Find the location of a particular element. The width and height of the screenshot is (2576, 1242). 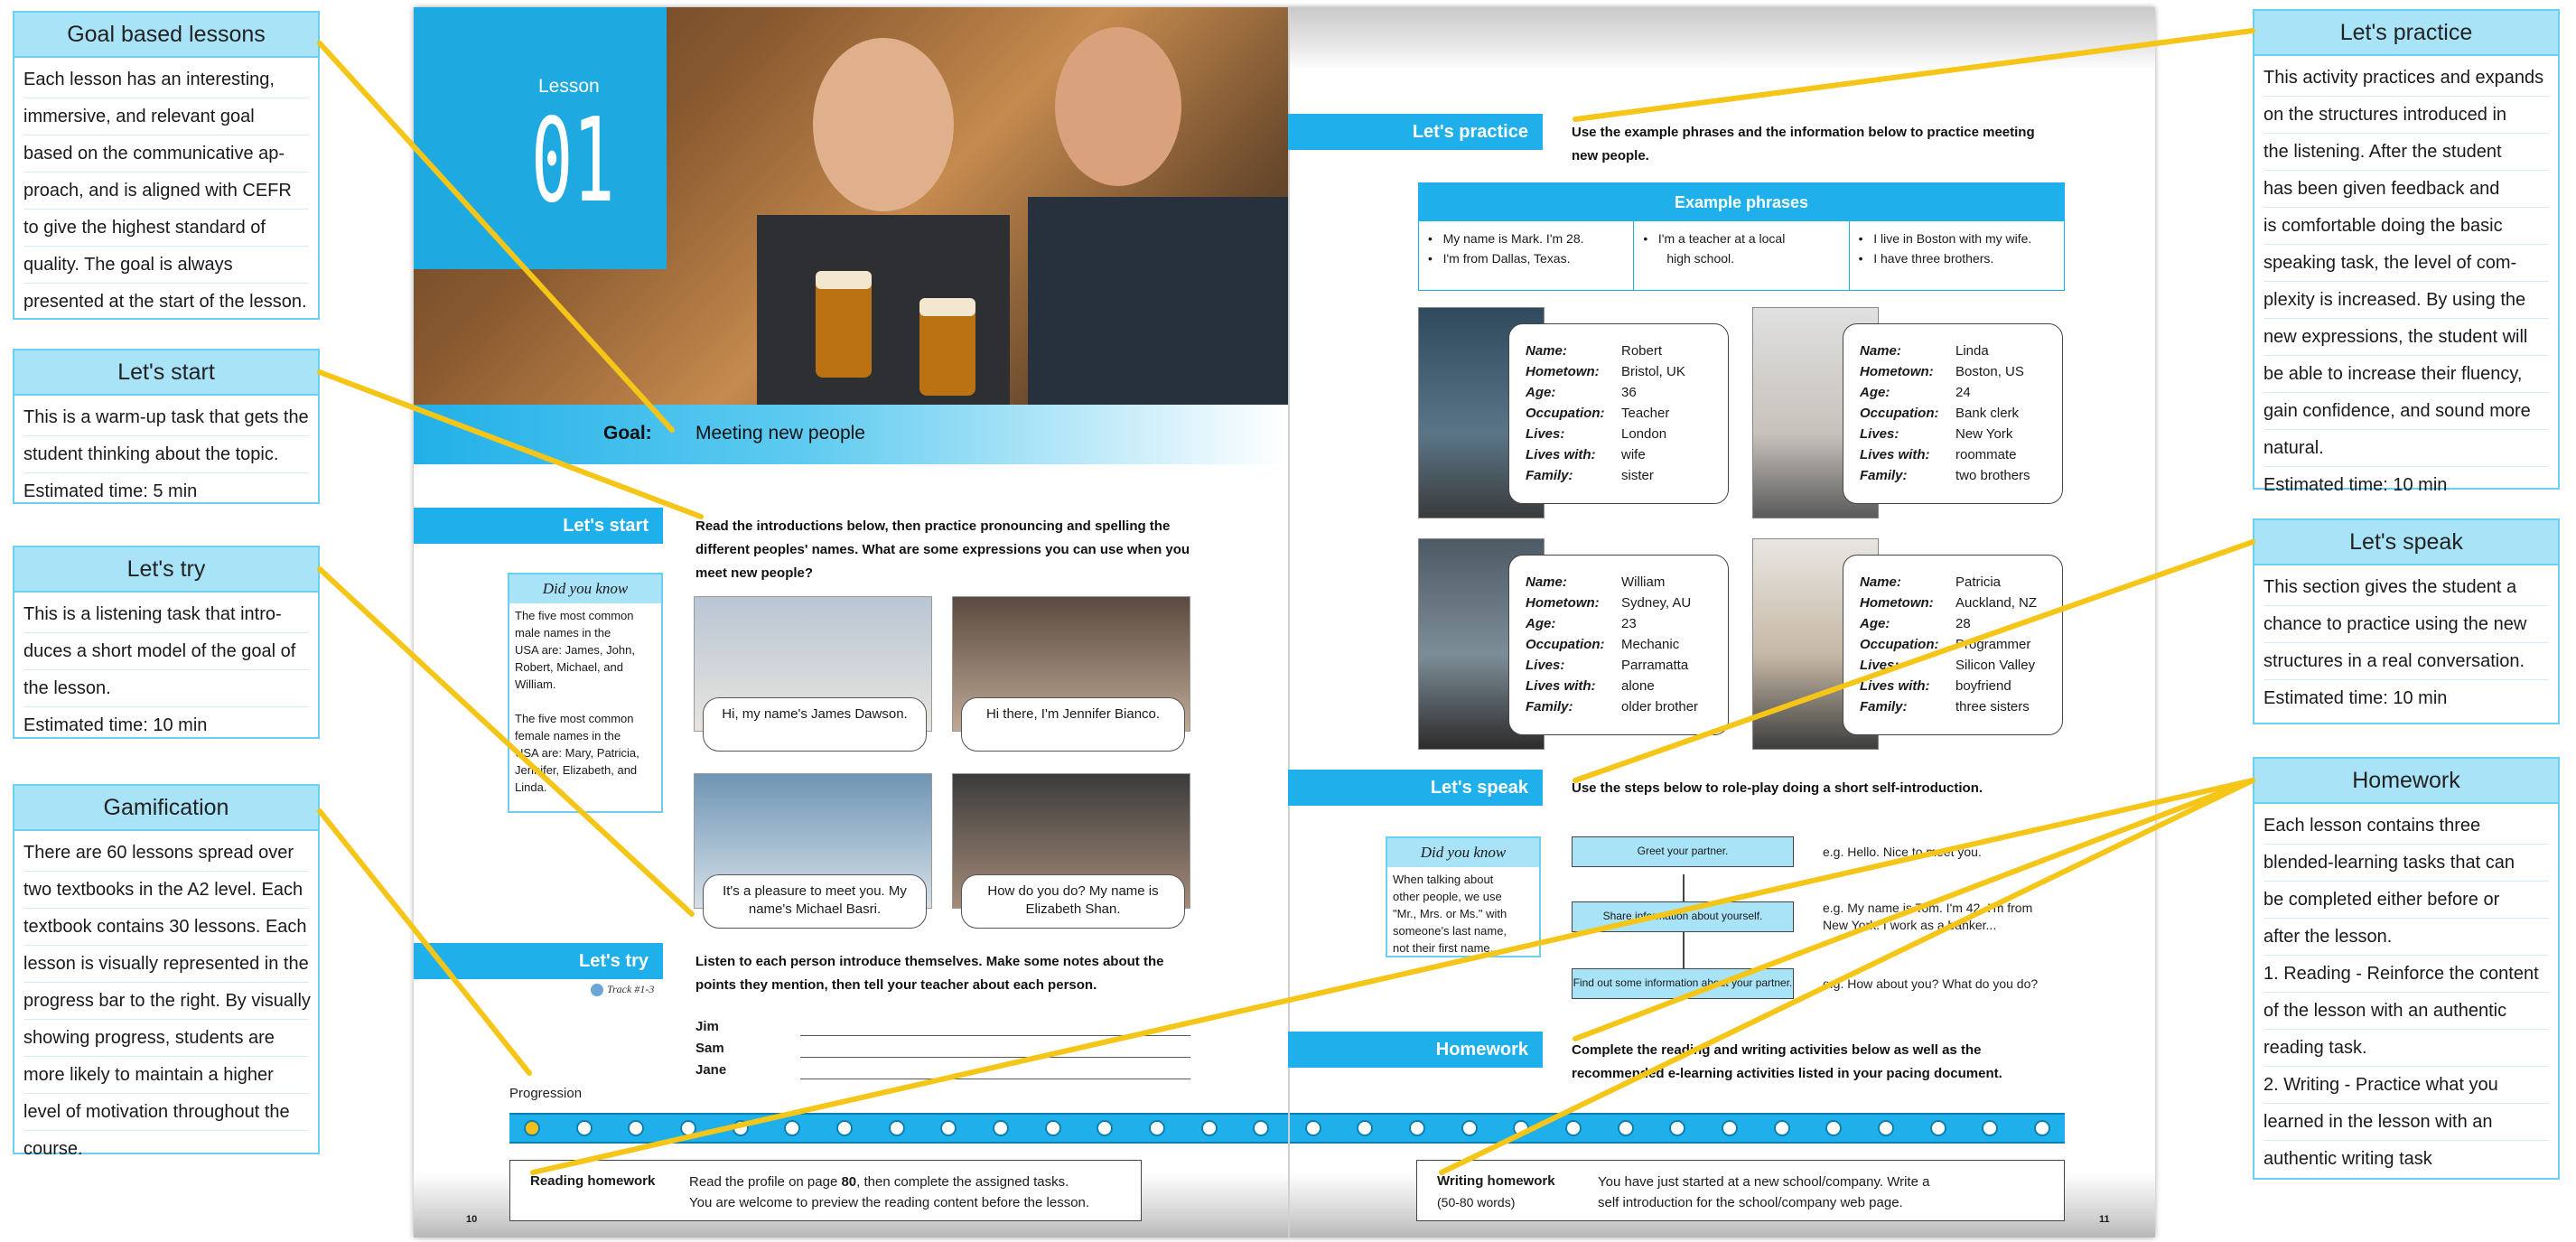

dyk-line: Jennifer, Elizabeth, and is located at coordinates (577, 770).